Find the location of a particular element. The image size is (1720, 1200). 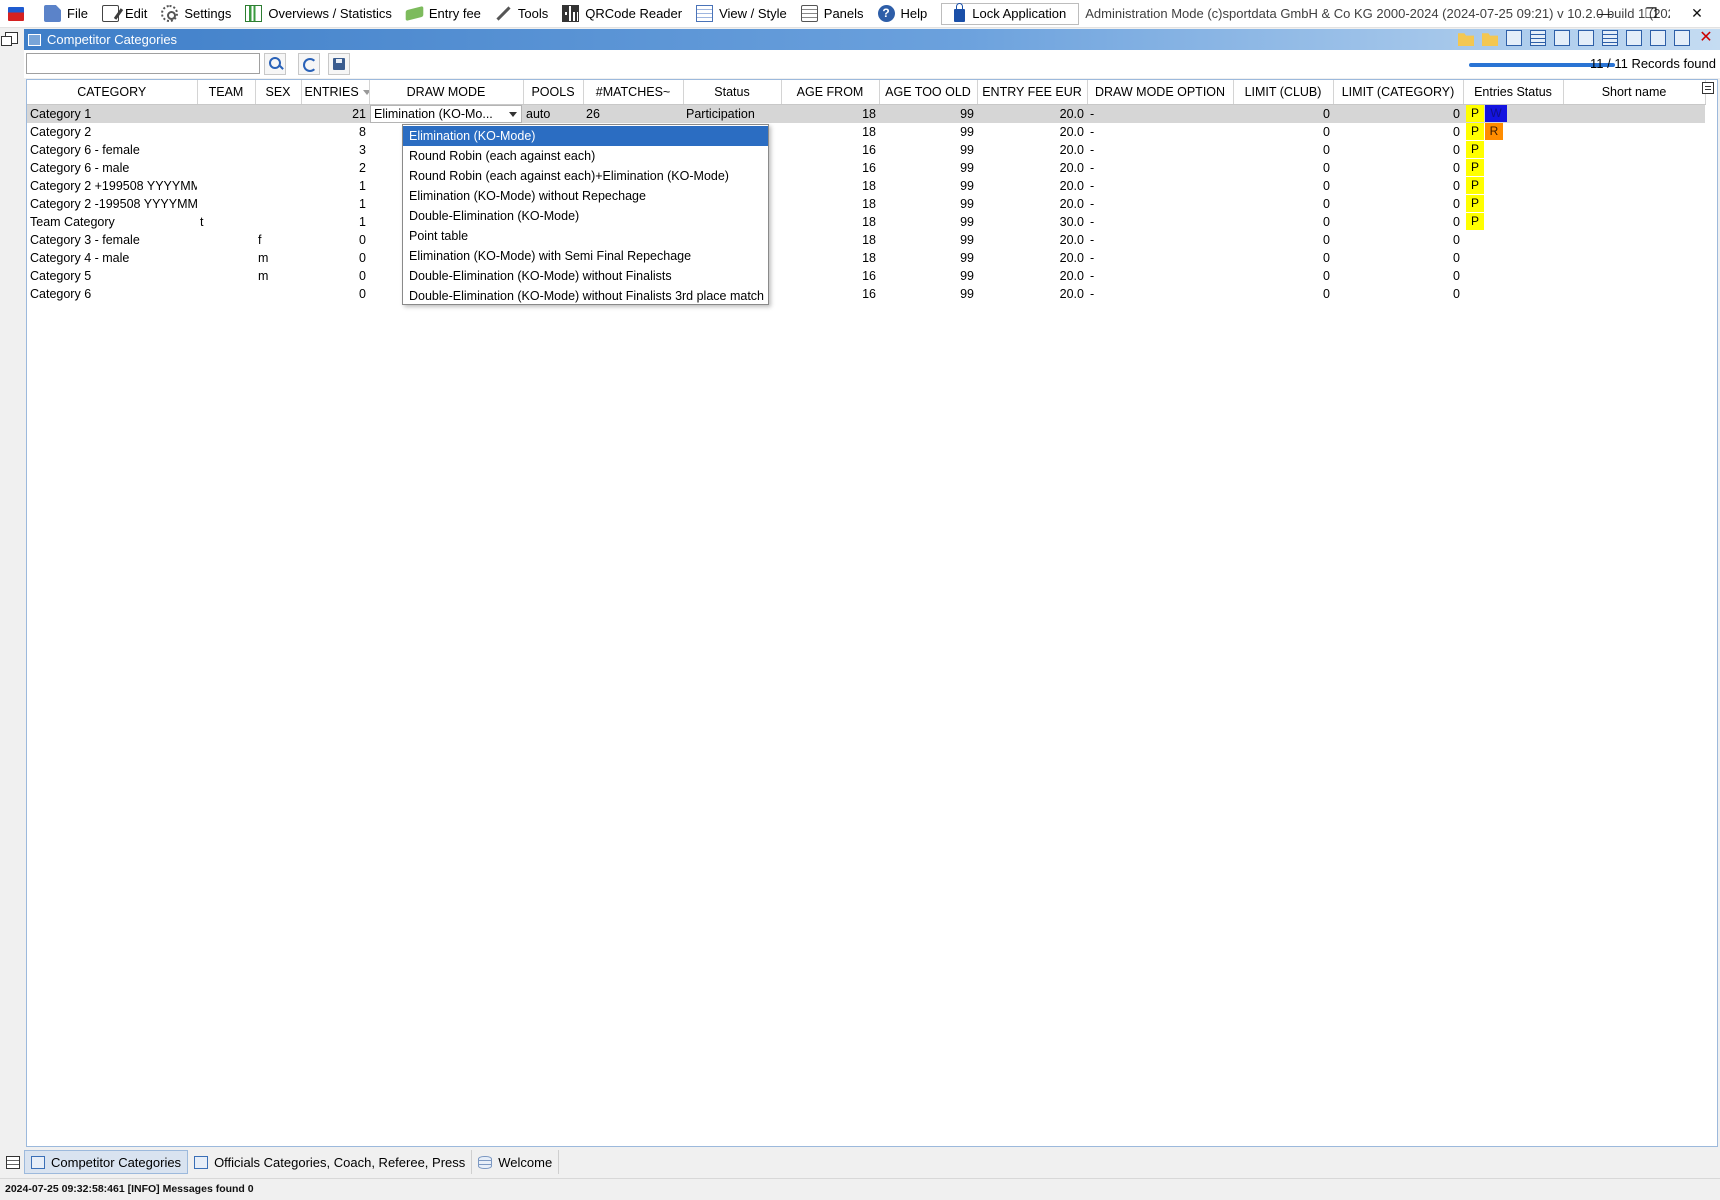

table-row: Category 5m0ation169920.0-00 is located at coordinates (866, 276).